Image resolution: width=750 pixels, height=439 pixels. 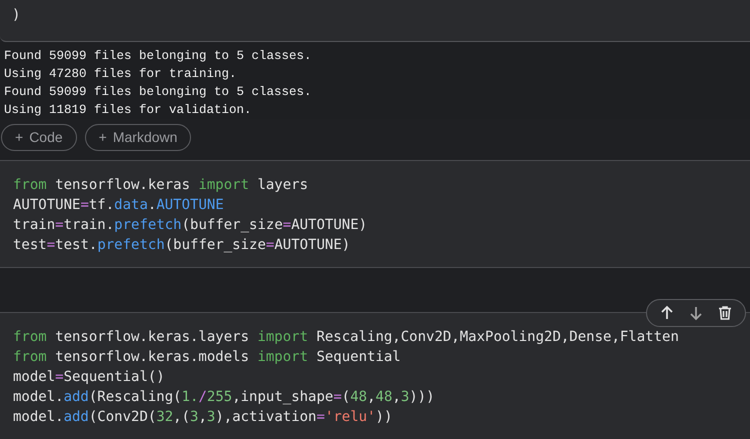 I want to click on code-line: model=Sequential(), so click(x=89, y=377).